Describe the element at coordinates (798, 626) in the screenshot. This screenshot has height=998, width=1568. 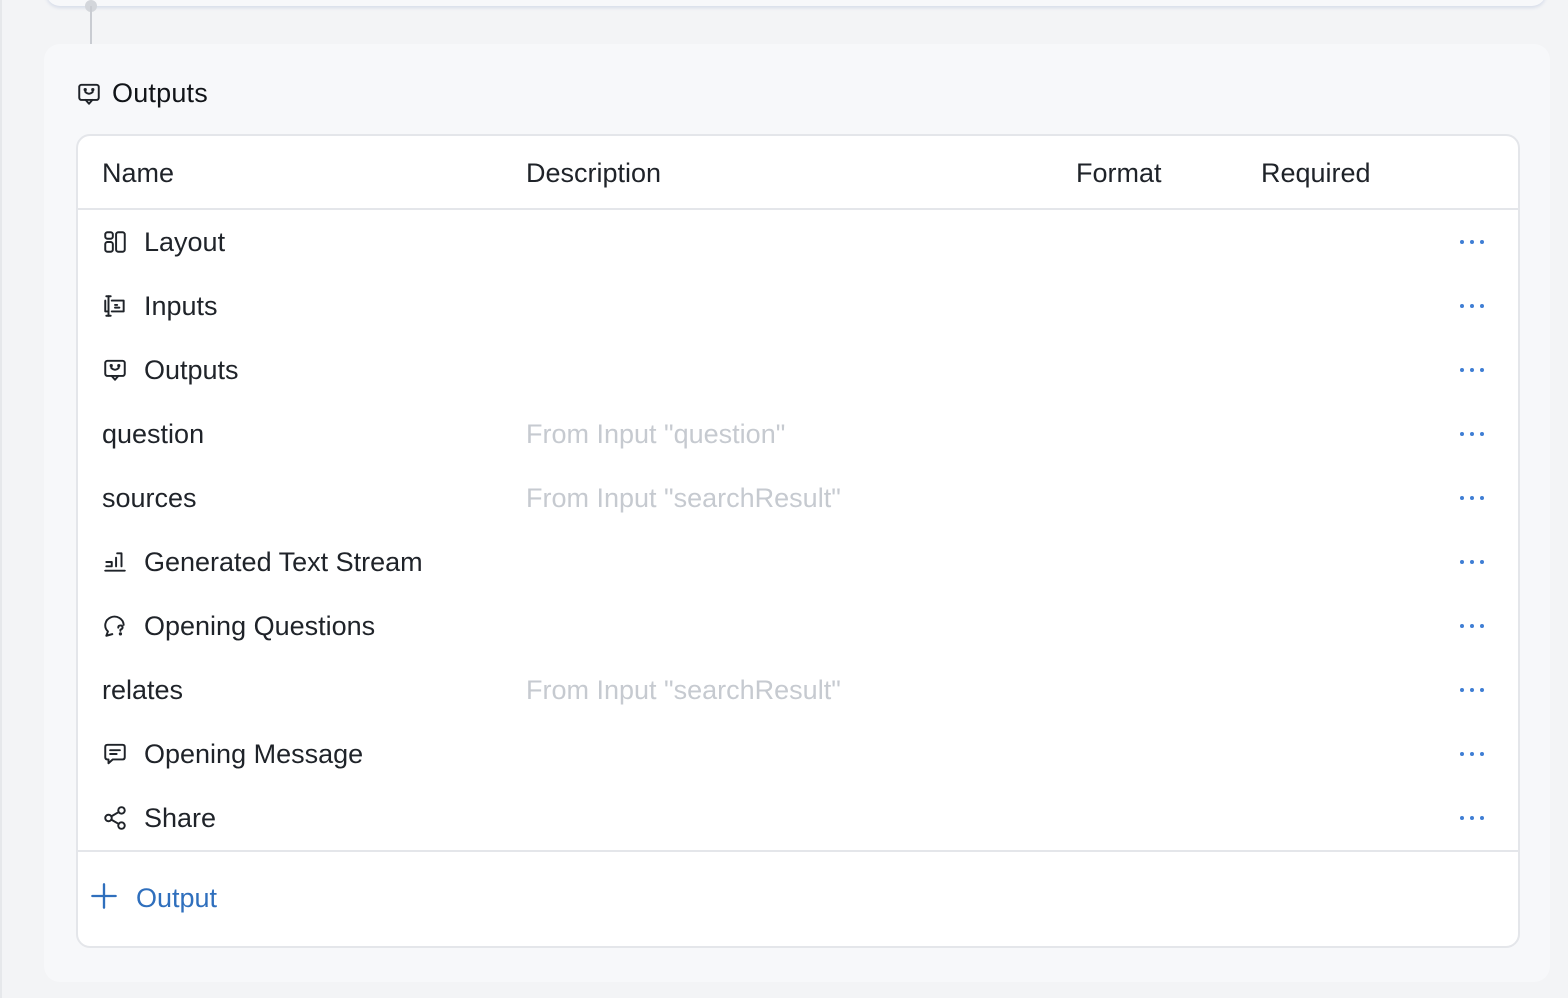
I see `table-row: Opening Questions` at that location.